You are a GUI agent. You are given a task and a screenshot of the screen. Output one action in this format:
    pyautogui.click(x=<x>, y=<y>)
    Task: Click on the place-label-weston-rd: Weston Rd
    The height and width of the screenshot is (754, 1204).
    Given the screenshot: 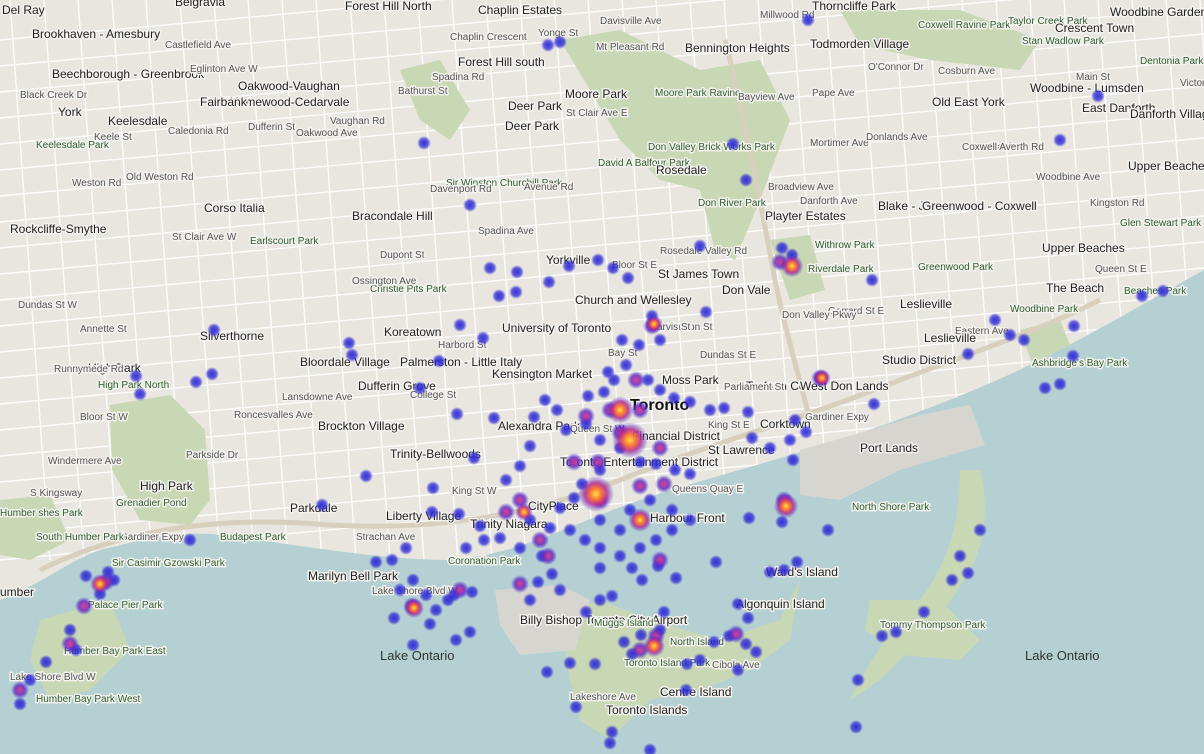 What is the action you would take?
    pyautogui.click(x=96, y=183)
    